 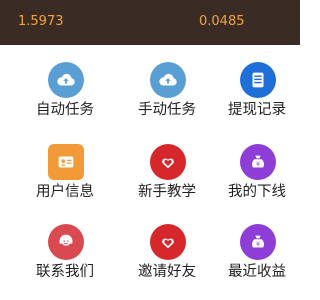 I want to click on menu-item-invite-friends: 邀请好友, so click(x=167, y=252).